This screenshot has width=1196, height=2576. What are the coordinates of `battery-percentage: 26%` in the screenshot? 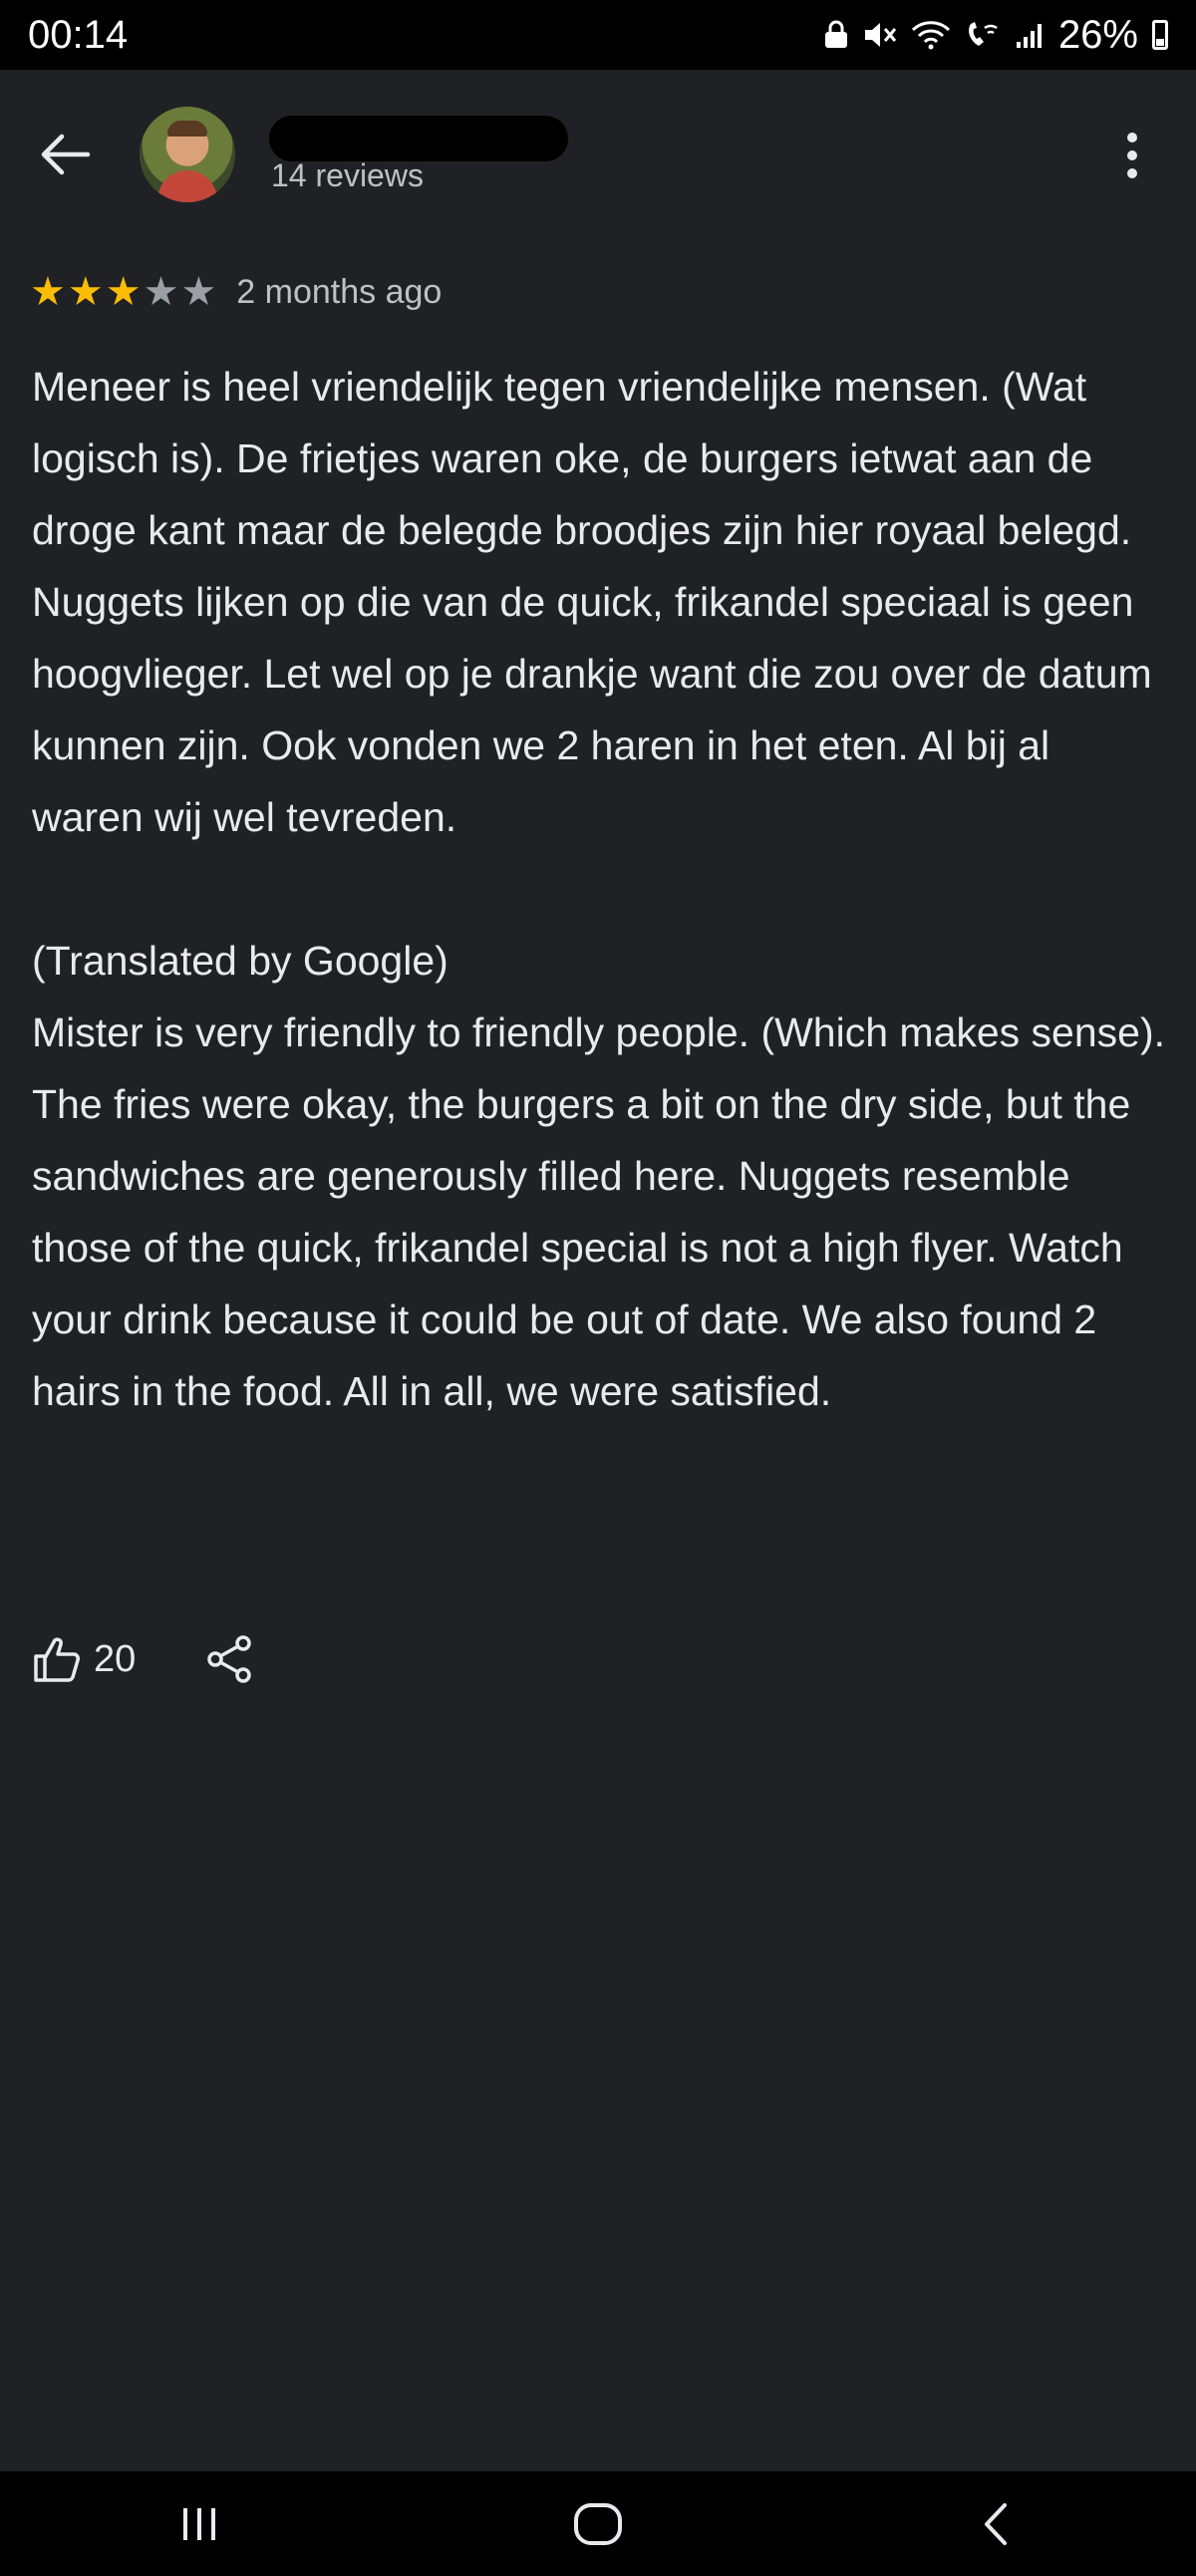 It's located at (1097, 34).